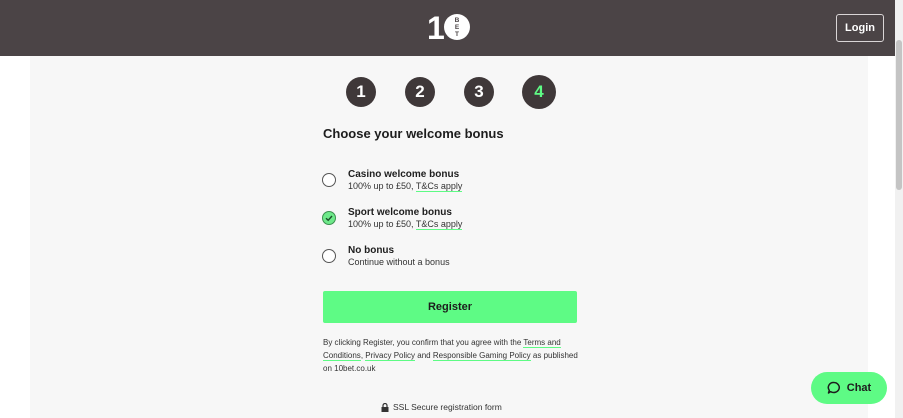  I want to click on ssl-notice: SSL Secure registration form, so click(441, 407).